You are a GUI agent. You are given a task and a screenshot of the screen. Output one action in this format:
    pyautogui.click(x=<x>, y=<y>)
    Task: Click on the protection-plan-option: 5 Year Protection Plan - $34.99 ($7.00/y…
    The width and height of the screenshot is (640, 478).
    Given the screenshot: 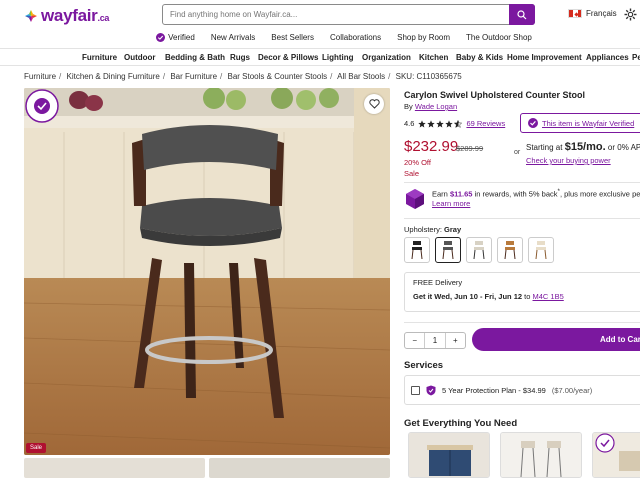 What is the action you would take?
    pyautogui.click(x=522, y=390)
    